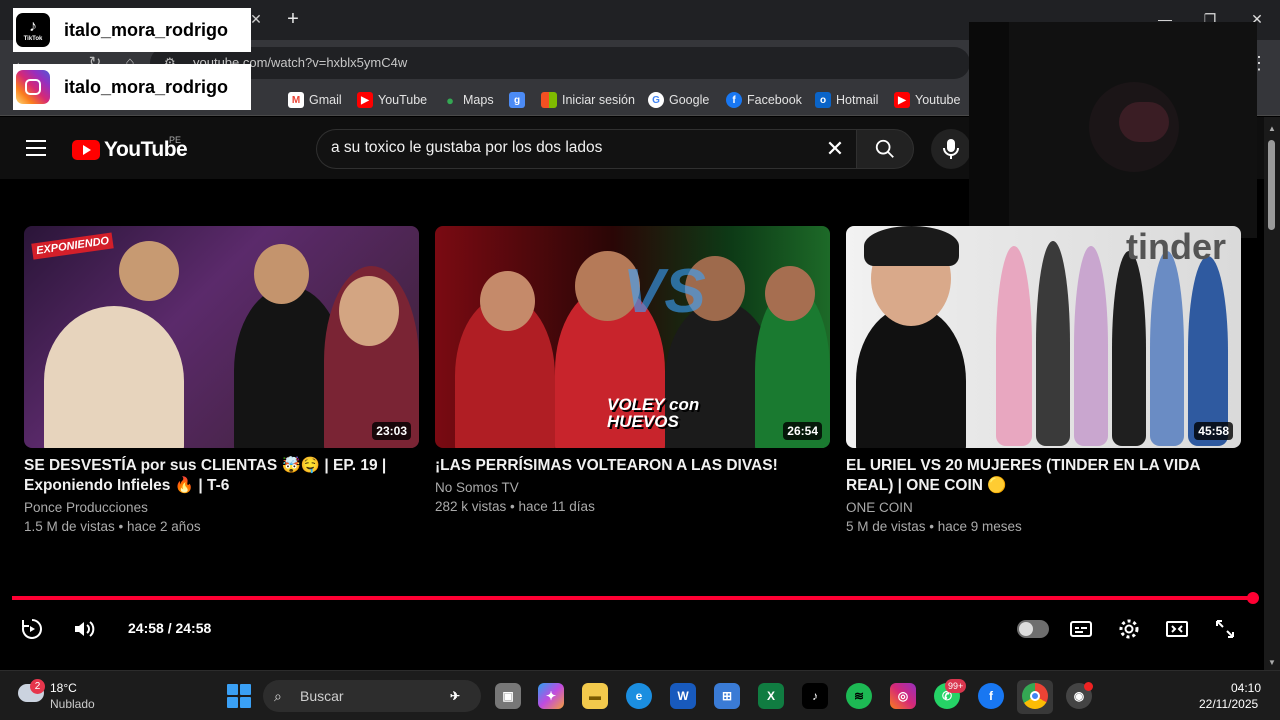 This screenshot has height=720, width=1280. I want to click on tiktok-icon-label: TikTok, so click(33, 39).